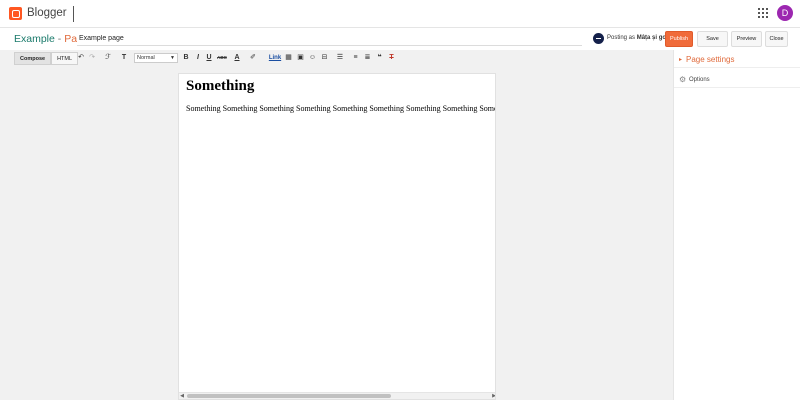 The image size is (800, 400). What do you see at coordinates (737, 59) in the screenshot?
I see `page-settings-header: ▸ Page settings` at bounding box center [737, 59].